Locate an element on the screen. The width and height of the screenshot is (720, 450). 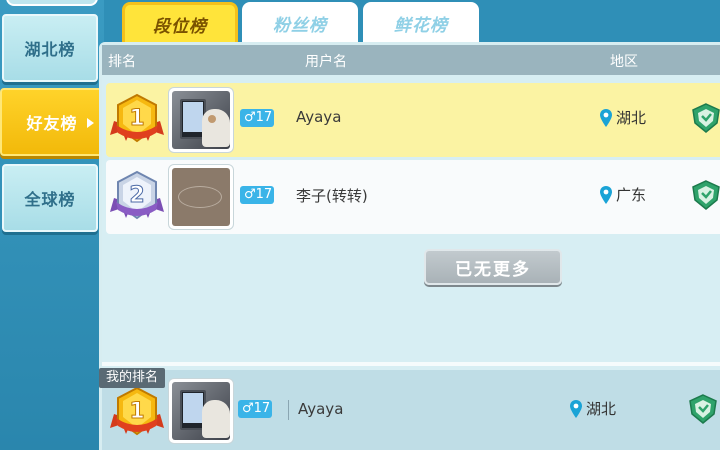
sidebar-item-label: 湖北榜 is located at coordinates (50, 49).